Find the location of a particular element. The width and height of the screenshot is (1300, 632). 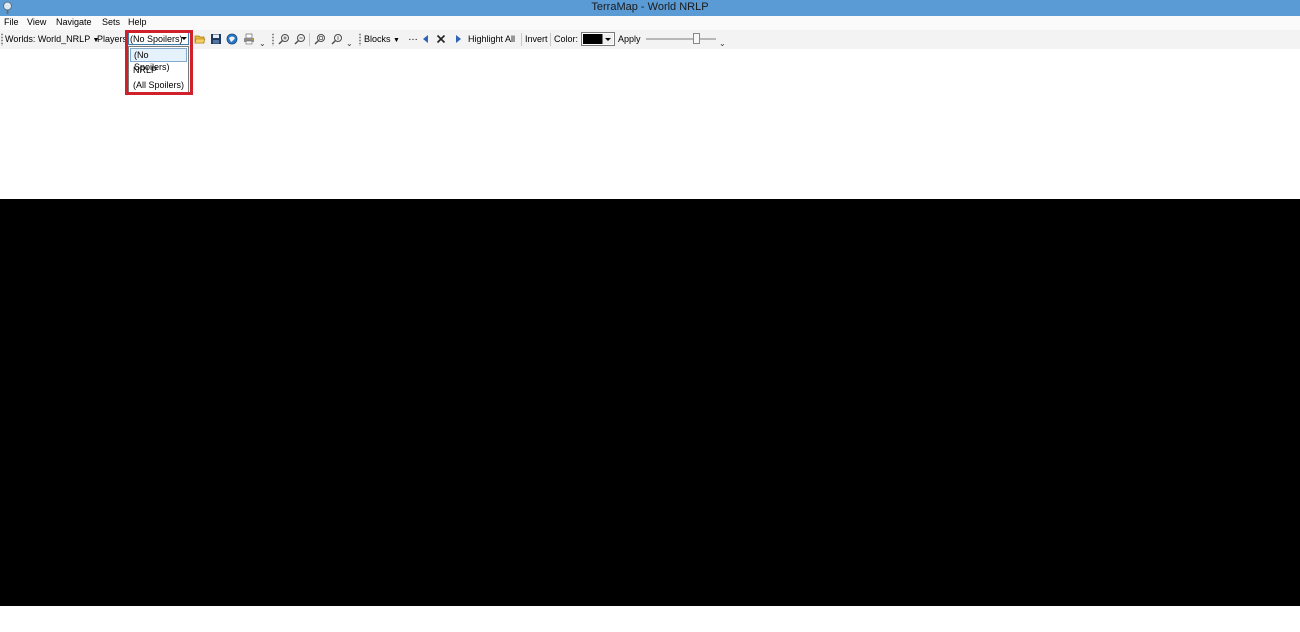

brightness-slider-track is located at coordinates (681, 39).